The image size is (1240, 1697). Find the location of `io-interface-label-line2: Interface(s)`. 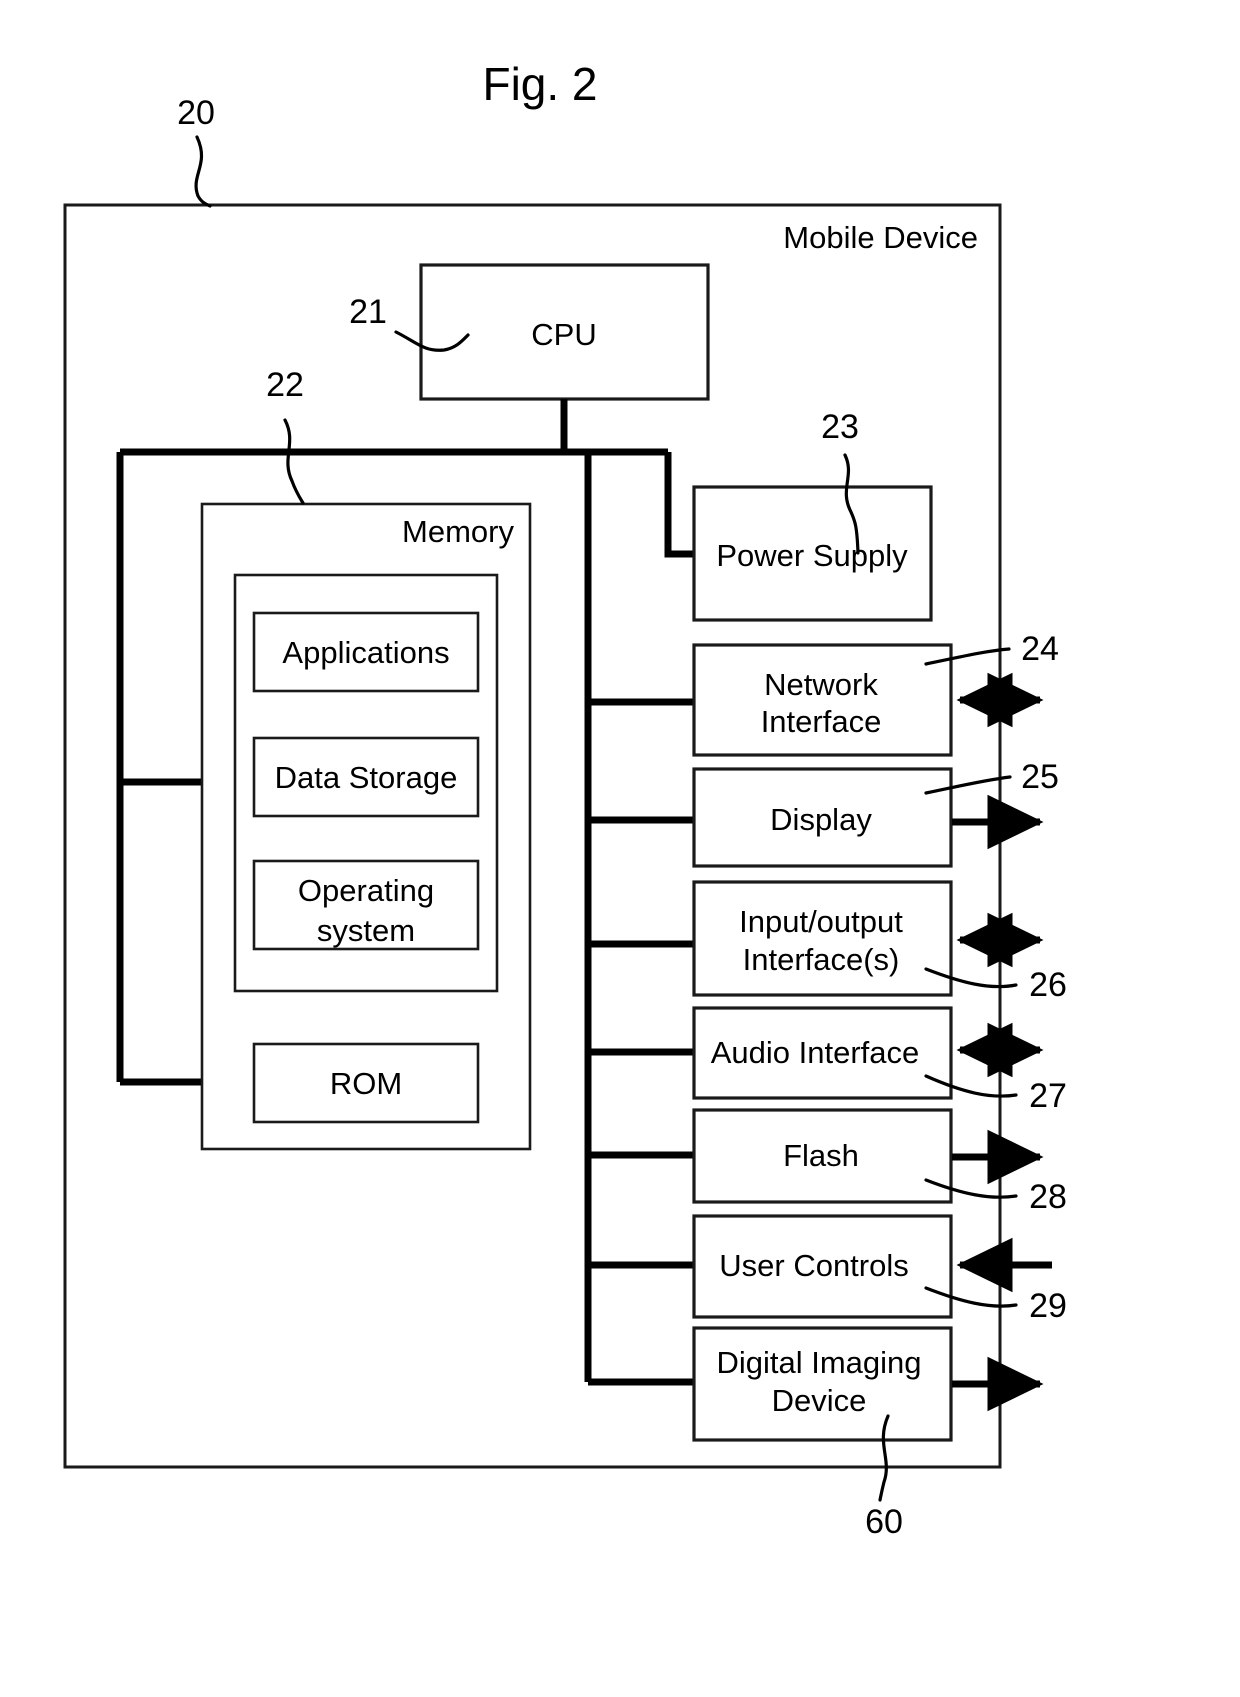

io-interface-label-line2: Interface(s) is located at coordinates (821, 959).